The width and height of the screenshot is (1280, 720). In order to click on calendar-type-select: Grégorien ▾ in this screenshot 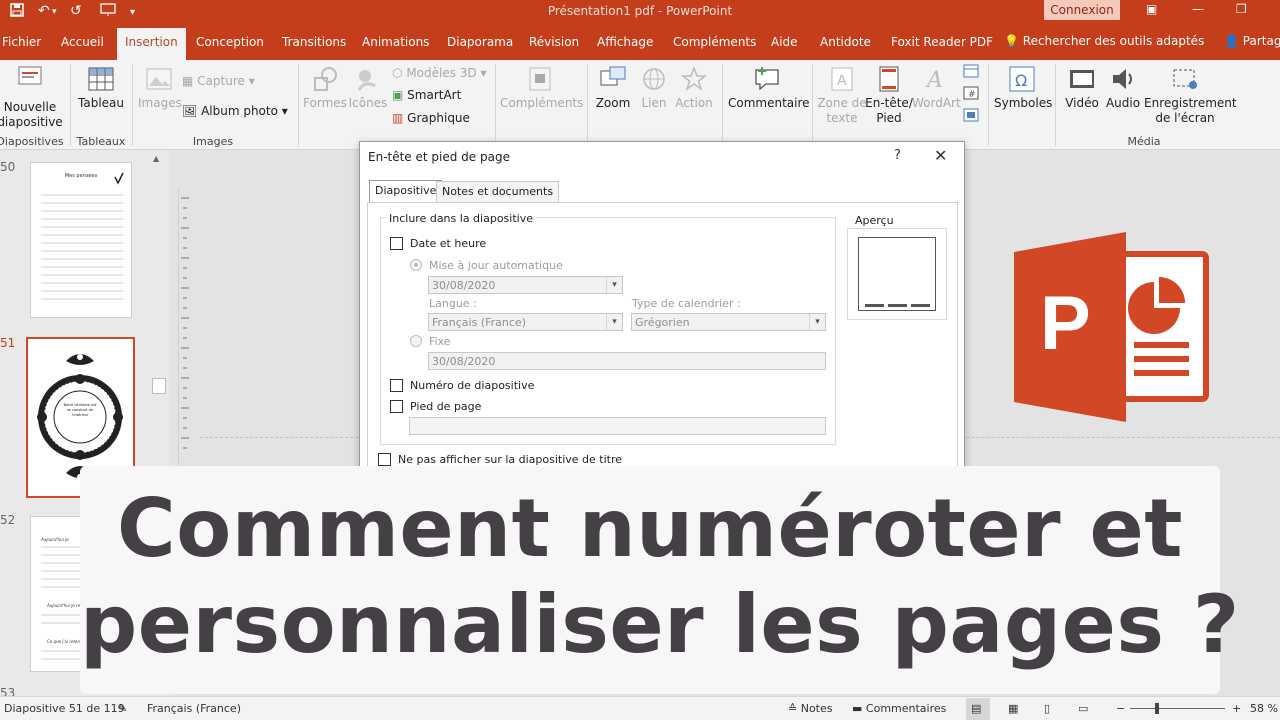, I will do `click(728, 322)`.